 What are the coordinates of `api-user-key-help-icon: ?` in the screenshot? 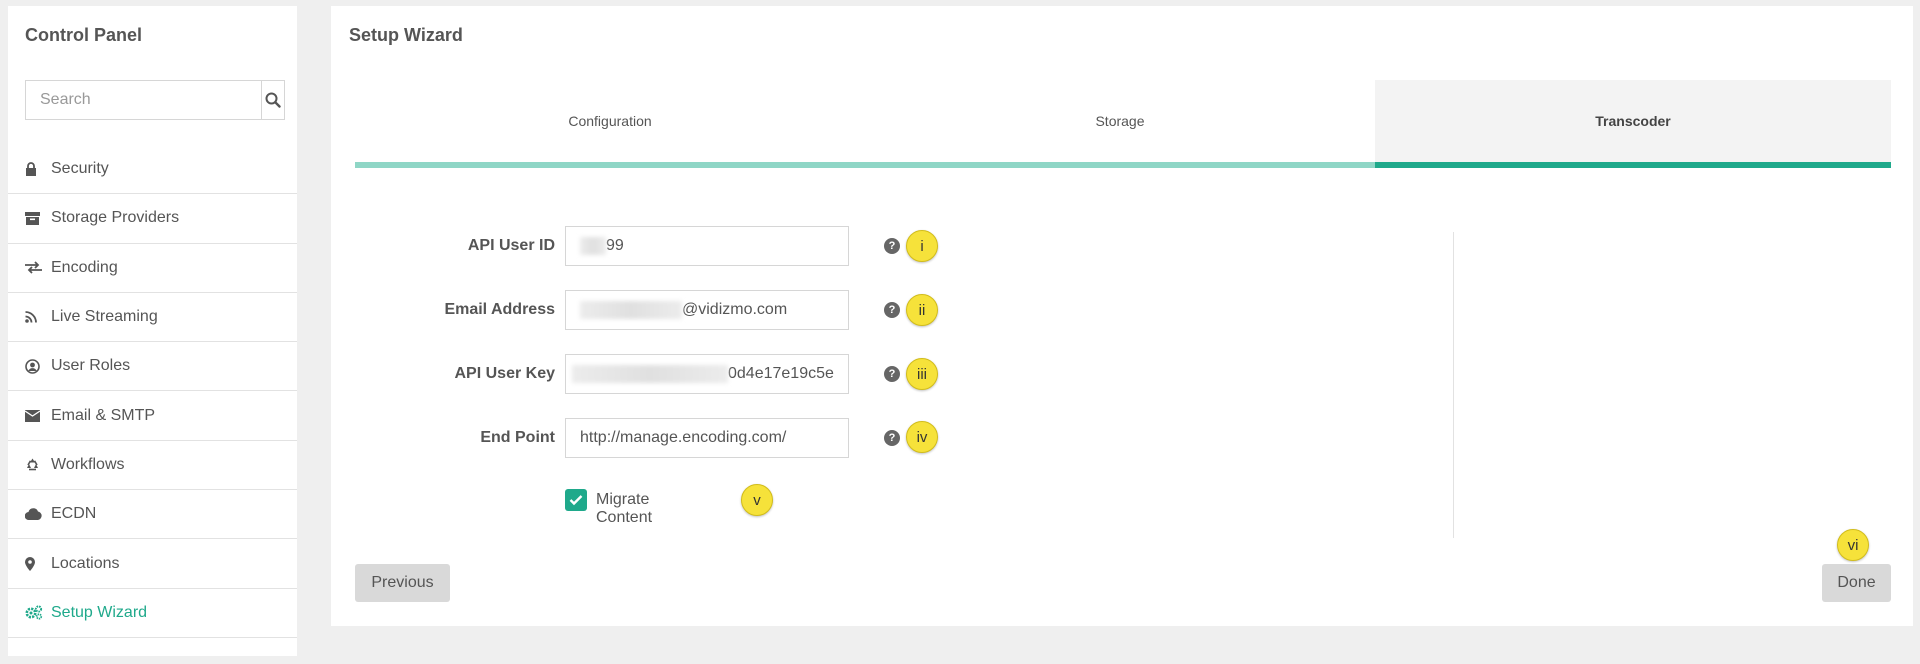 It's located at (892, 374).